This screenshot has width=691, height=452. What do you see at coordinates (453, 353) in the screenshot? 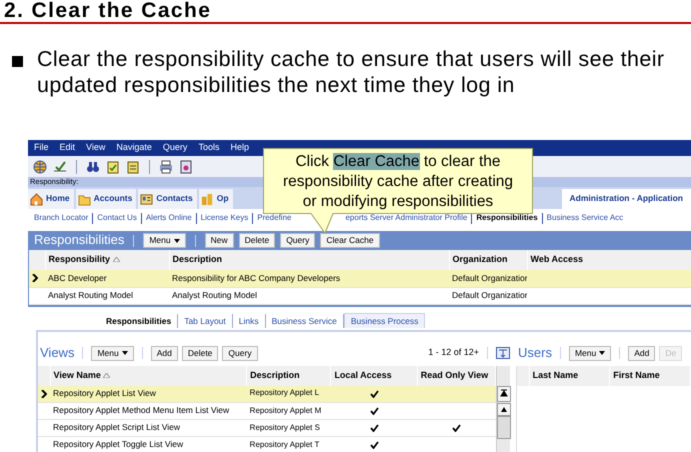
I see `record-count: 1 - 12 of 12+` at bounding box center [453, 353].